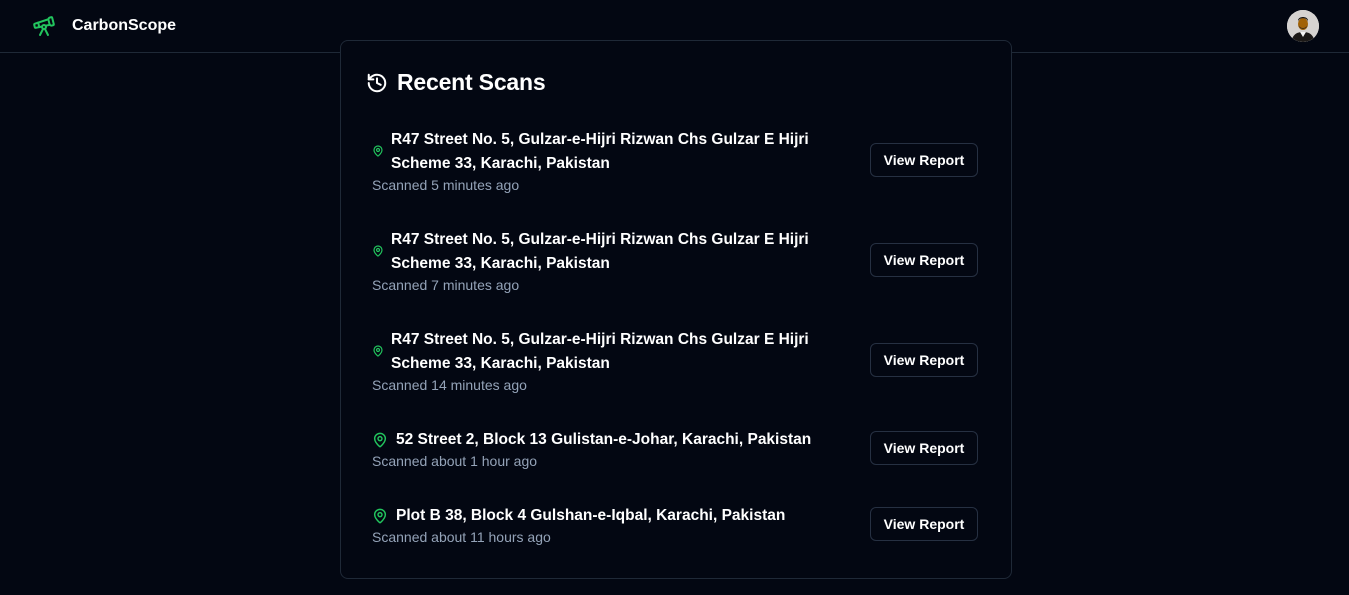 The width and height of the screenshot is (1349, 595). Describe the element at coordinates (446, 285) in the screenshot. I see `scan-time: Scanned 7 minutes ago` at that location.